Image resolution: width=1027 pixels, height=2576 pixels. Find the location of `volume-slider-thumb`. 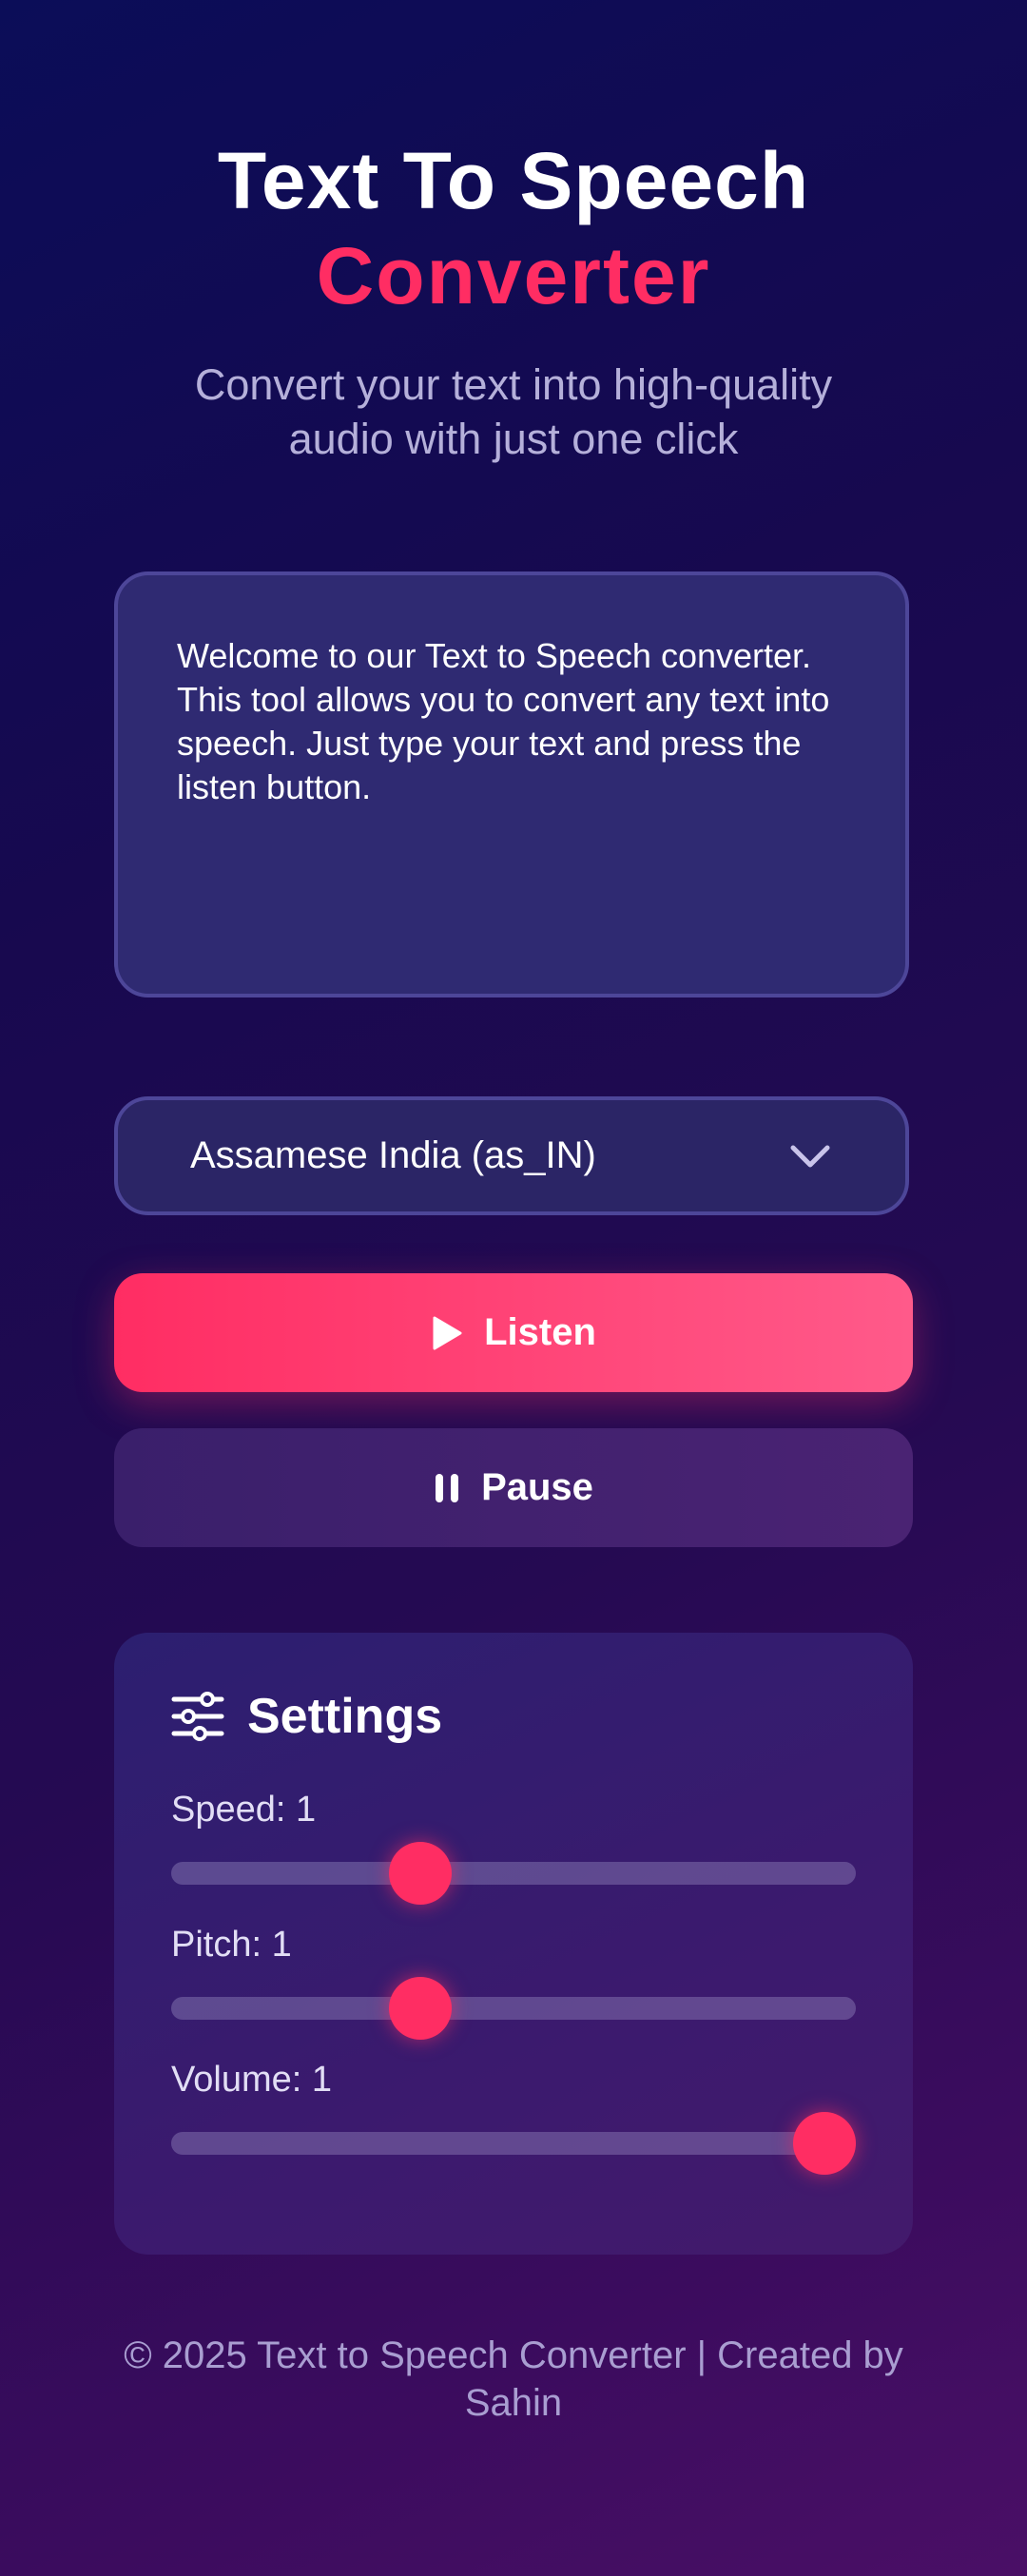

volume-slider-thumb is located at coordinates (824, 2143).